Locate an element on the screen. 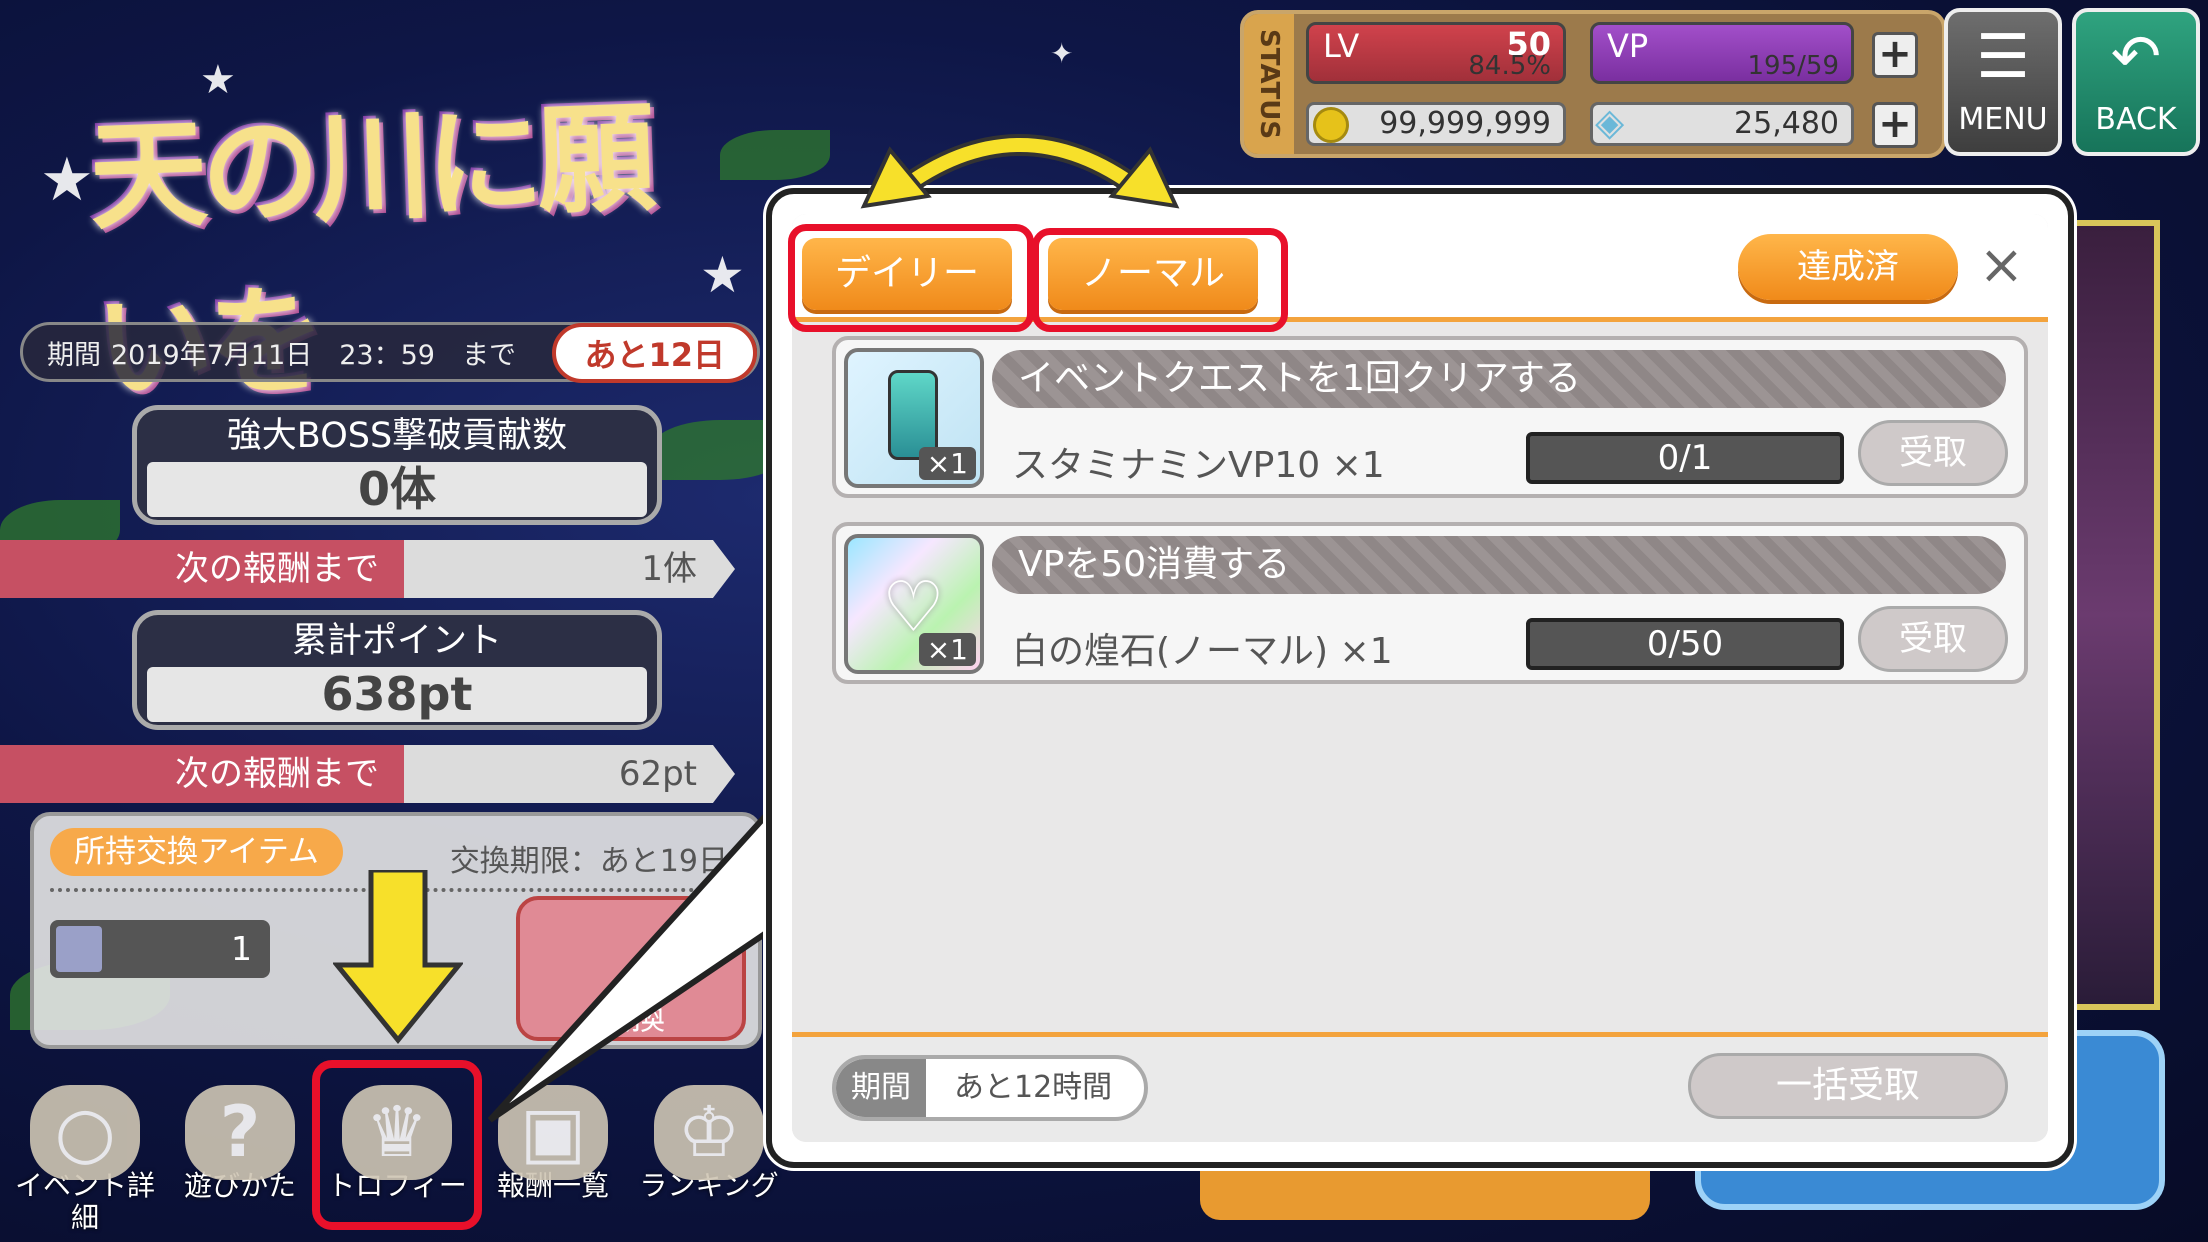  period-date: 2019年7月11日 23：59 まで is located at coordinates (313, 355).